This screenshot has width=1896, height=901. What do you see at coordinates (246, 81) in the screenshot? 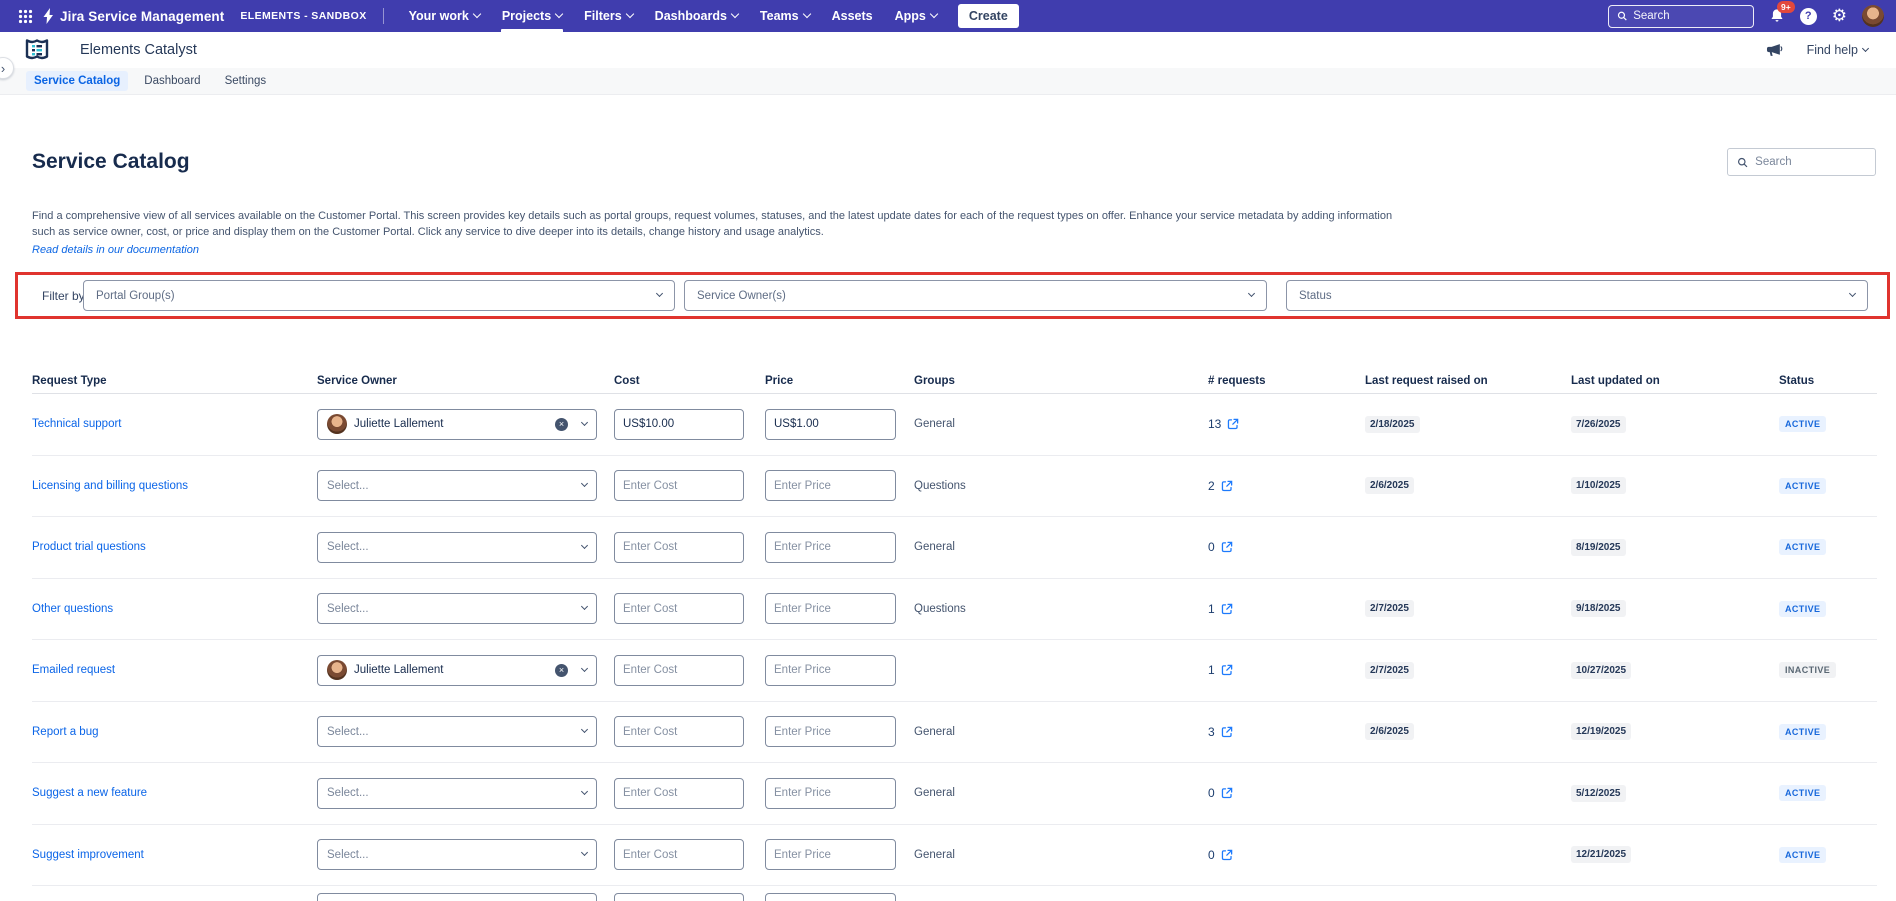
I see `tab-settings: Settings` at bounding box center [246, 81].